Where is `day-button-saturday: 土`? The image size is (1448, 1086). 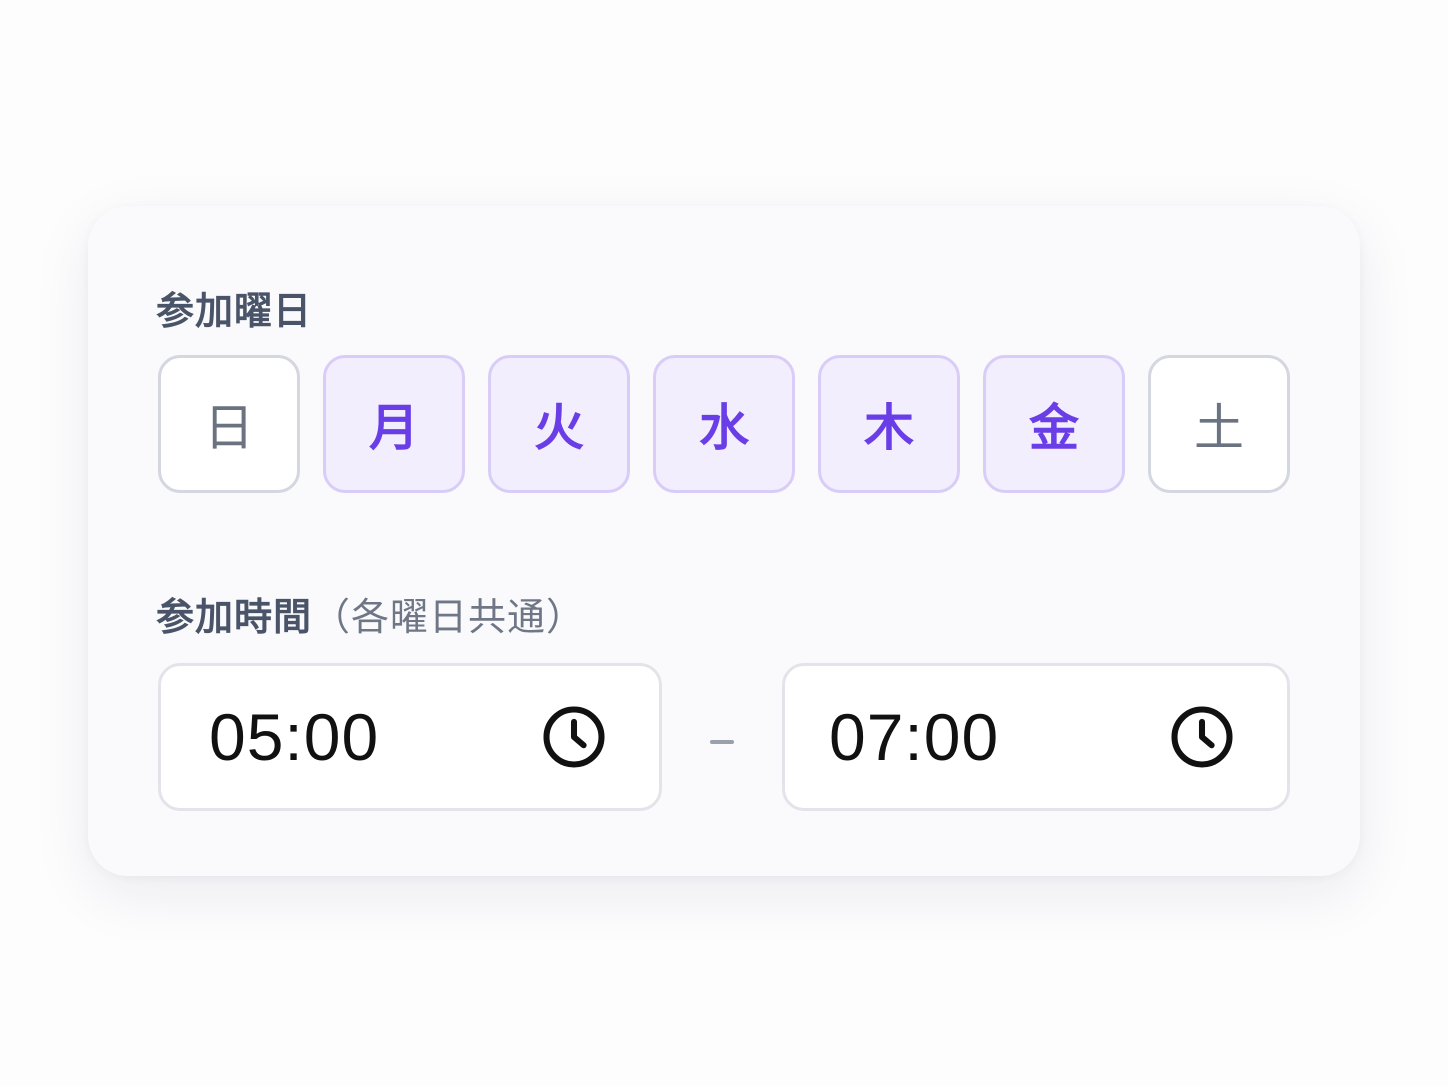
day-button-saturday: 土 is located at coordinates (1219, 424).